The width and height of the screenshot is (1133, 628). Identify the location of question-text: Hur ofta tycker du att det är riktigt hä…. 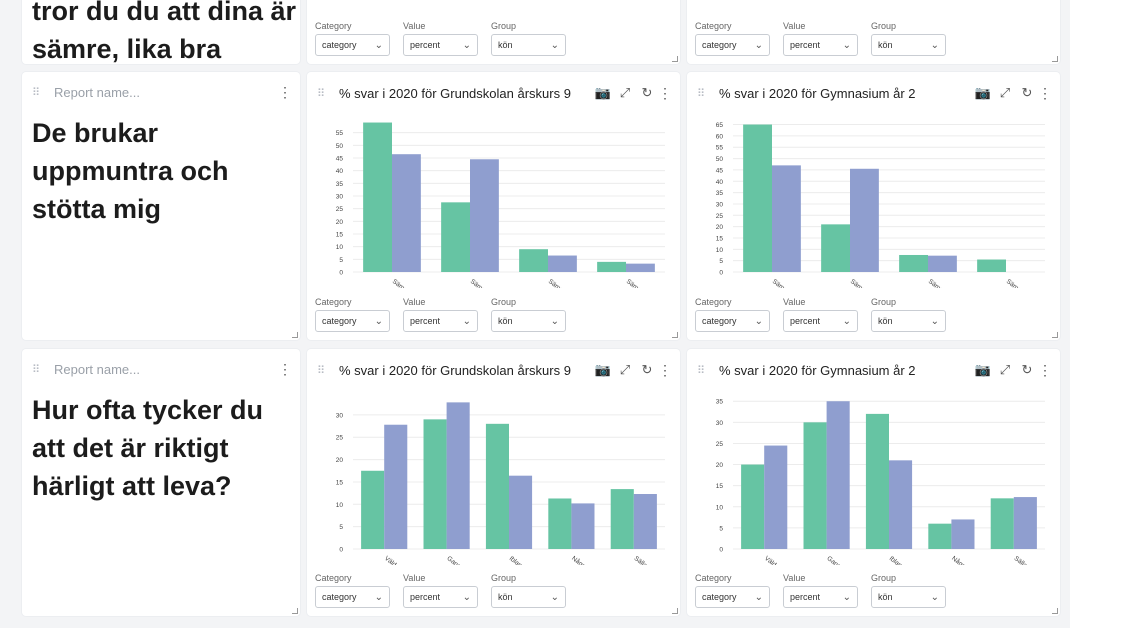
(148, 448).